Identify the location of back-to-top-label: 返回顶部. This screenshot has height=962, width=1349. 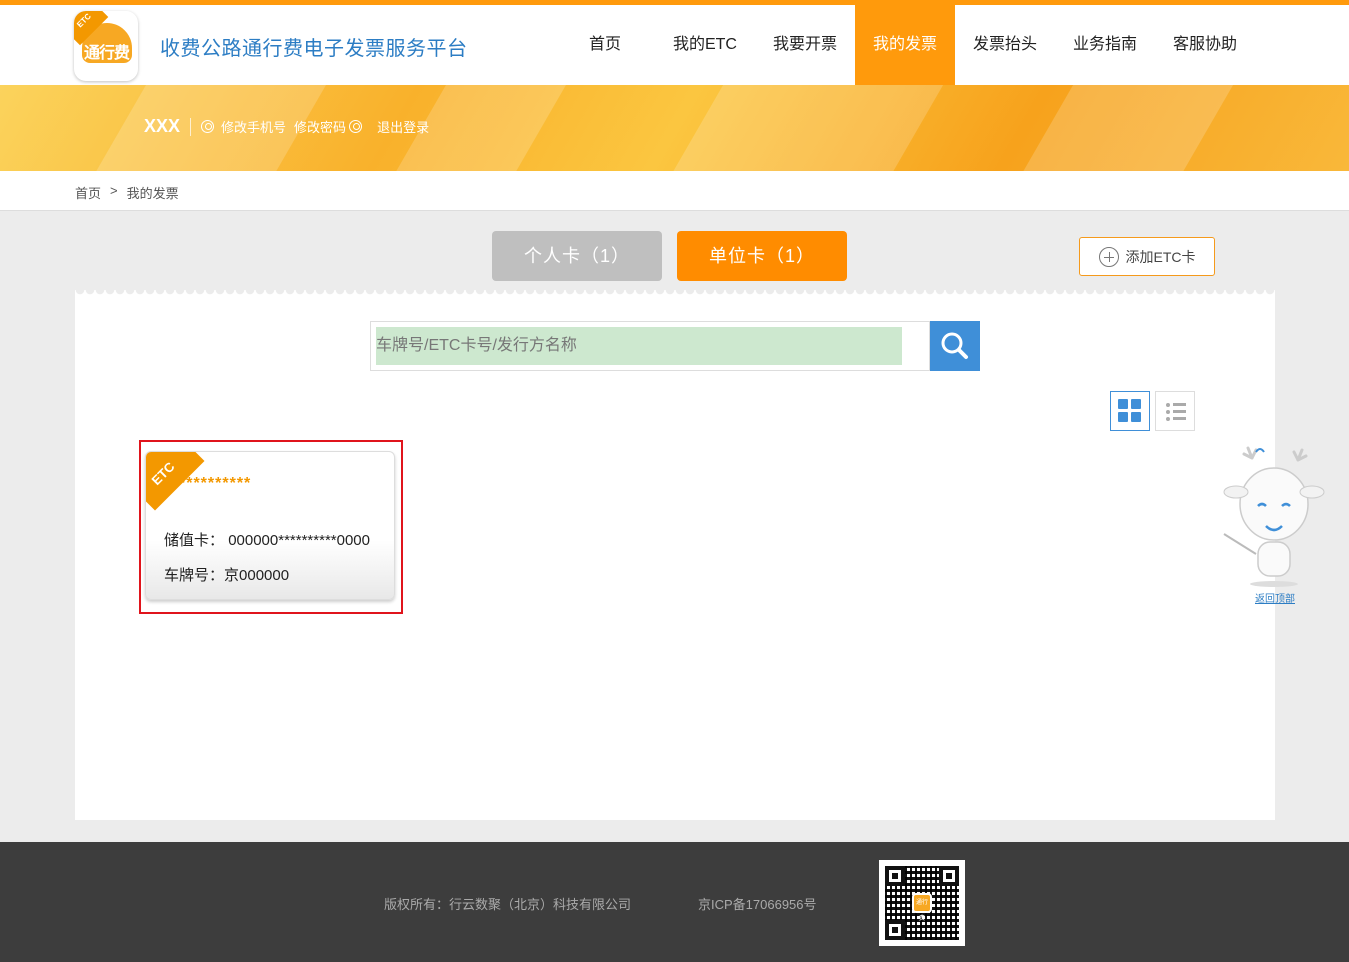
(1275, 597).